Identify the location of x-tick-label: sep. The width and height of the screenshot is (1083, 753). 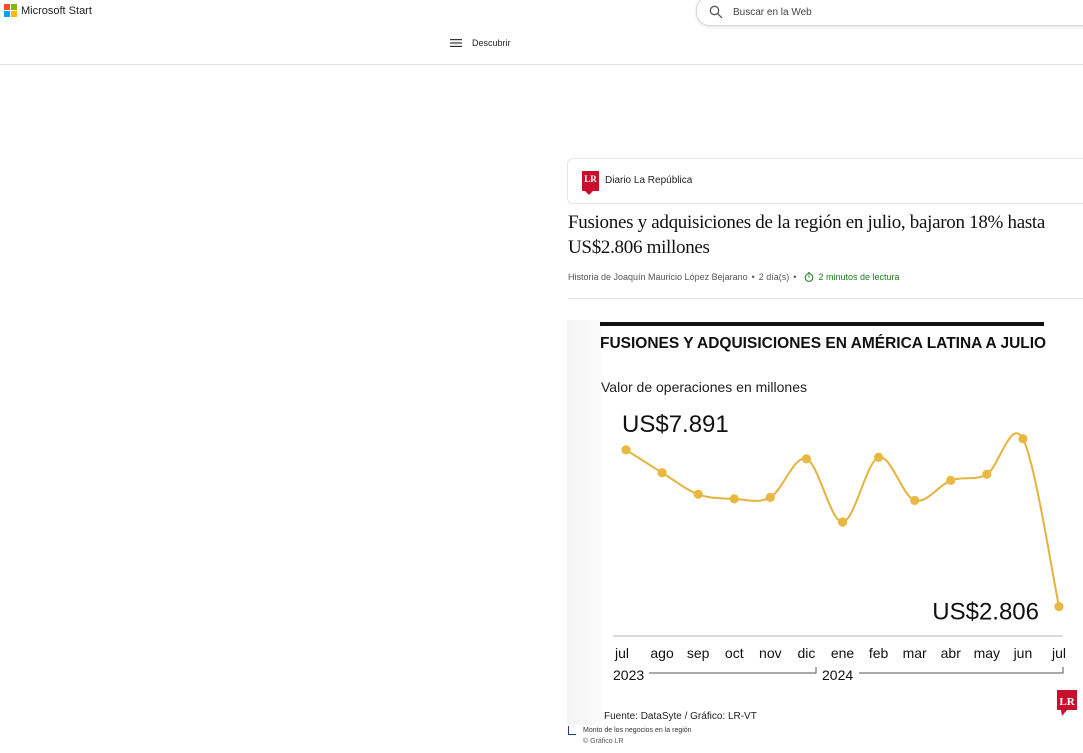
(698, 653).